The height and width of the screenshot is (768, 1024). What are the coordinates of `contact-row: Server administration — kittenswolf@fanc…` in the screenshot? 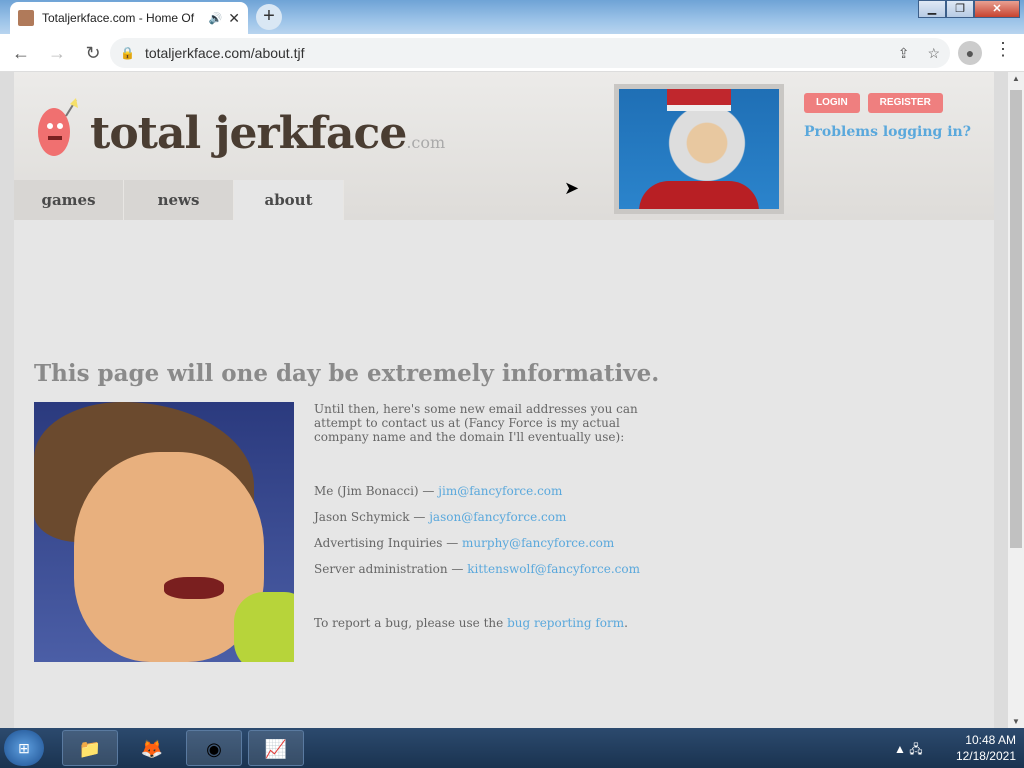 It's located at (494, 569).